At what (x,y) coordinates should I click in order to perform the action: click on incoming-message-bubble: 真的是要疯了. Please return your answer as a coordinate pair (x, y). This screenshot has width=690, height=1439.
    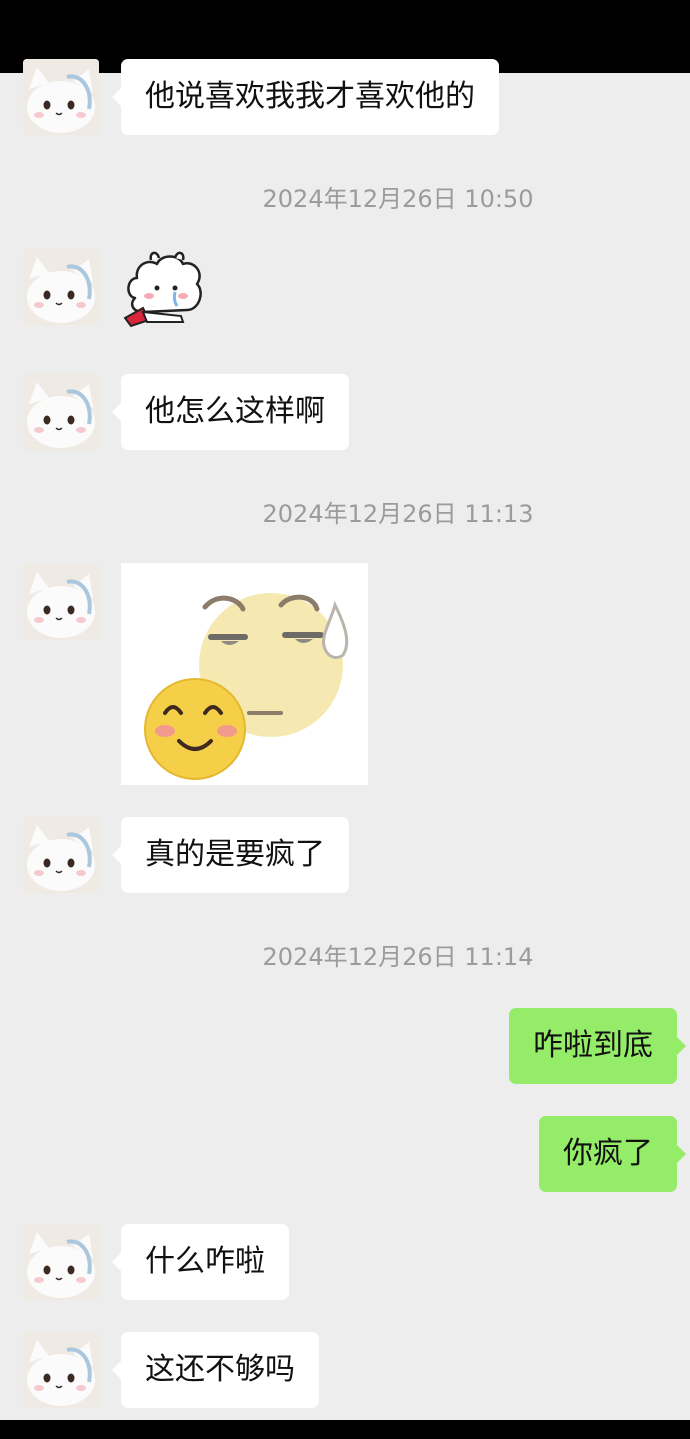
    Looking at the image, I should click on (230, 855).